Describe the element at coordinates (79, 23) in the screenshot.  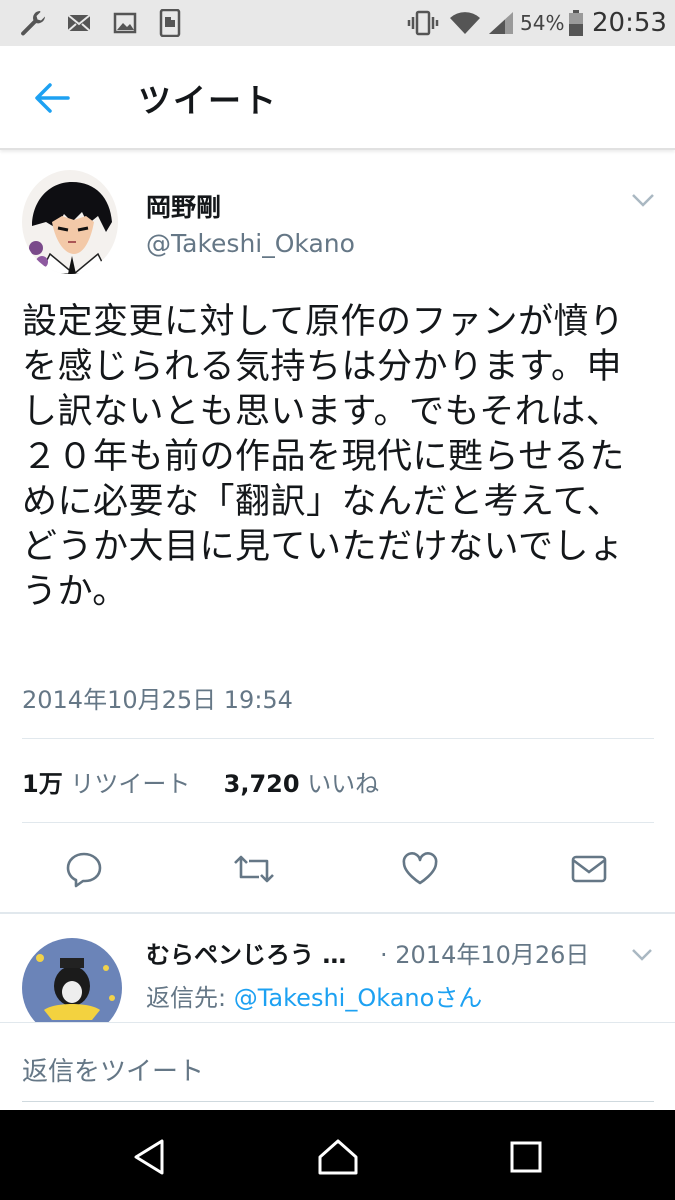
I see `mail-icon` at that location.